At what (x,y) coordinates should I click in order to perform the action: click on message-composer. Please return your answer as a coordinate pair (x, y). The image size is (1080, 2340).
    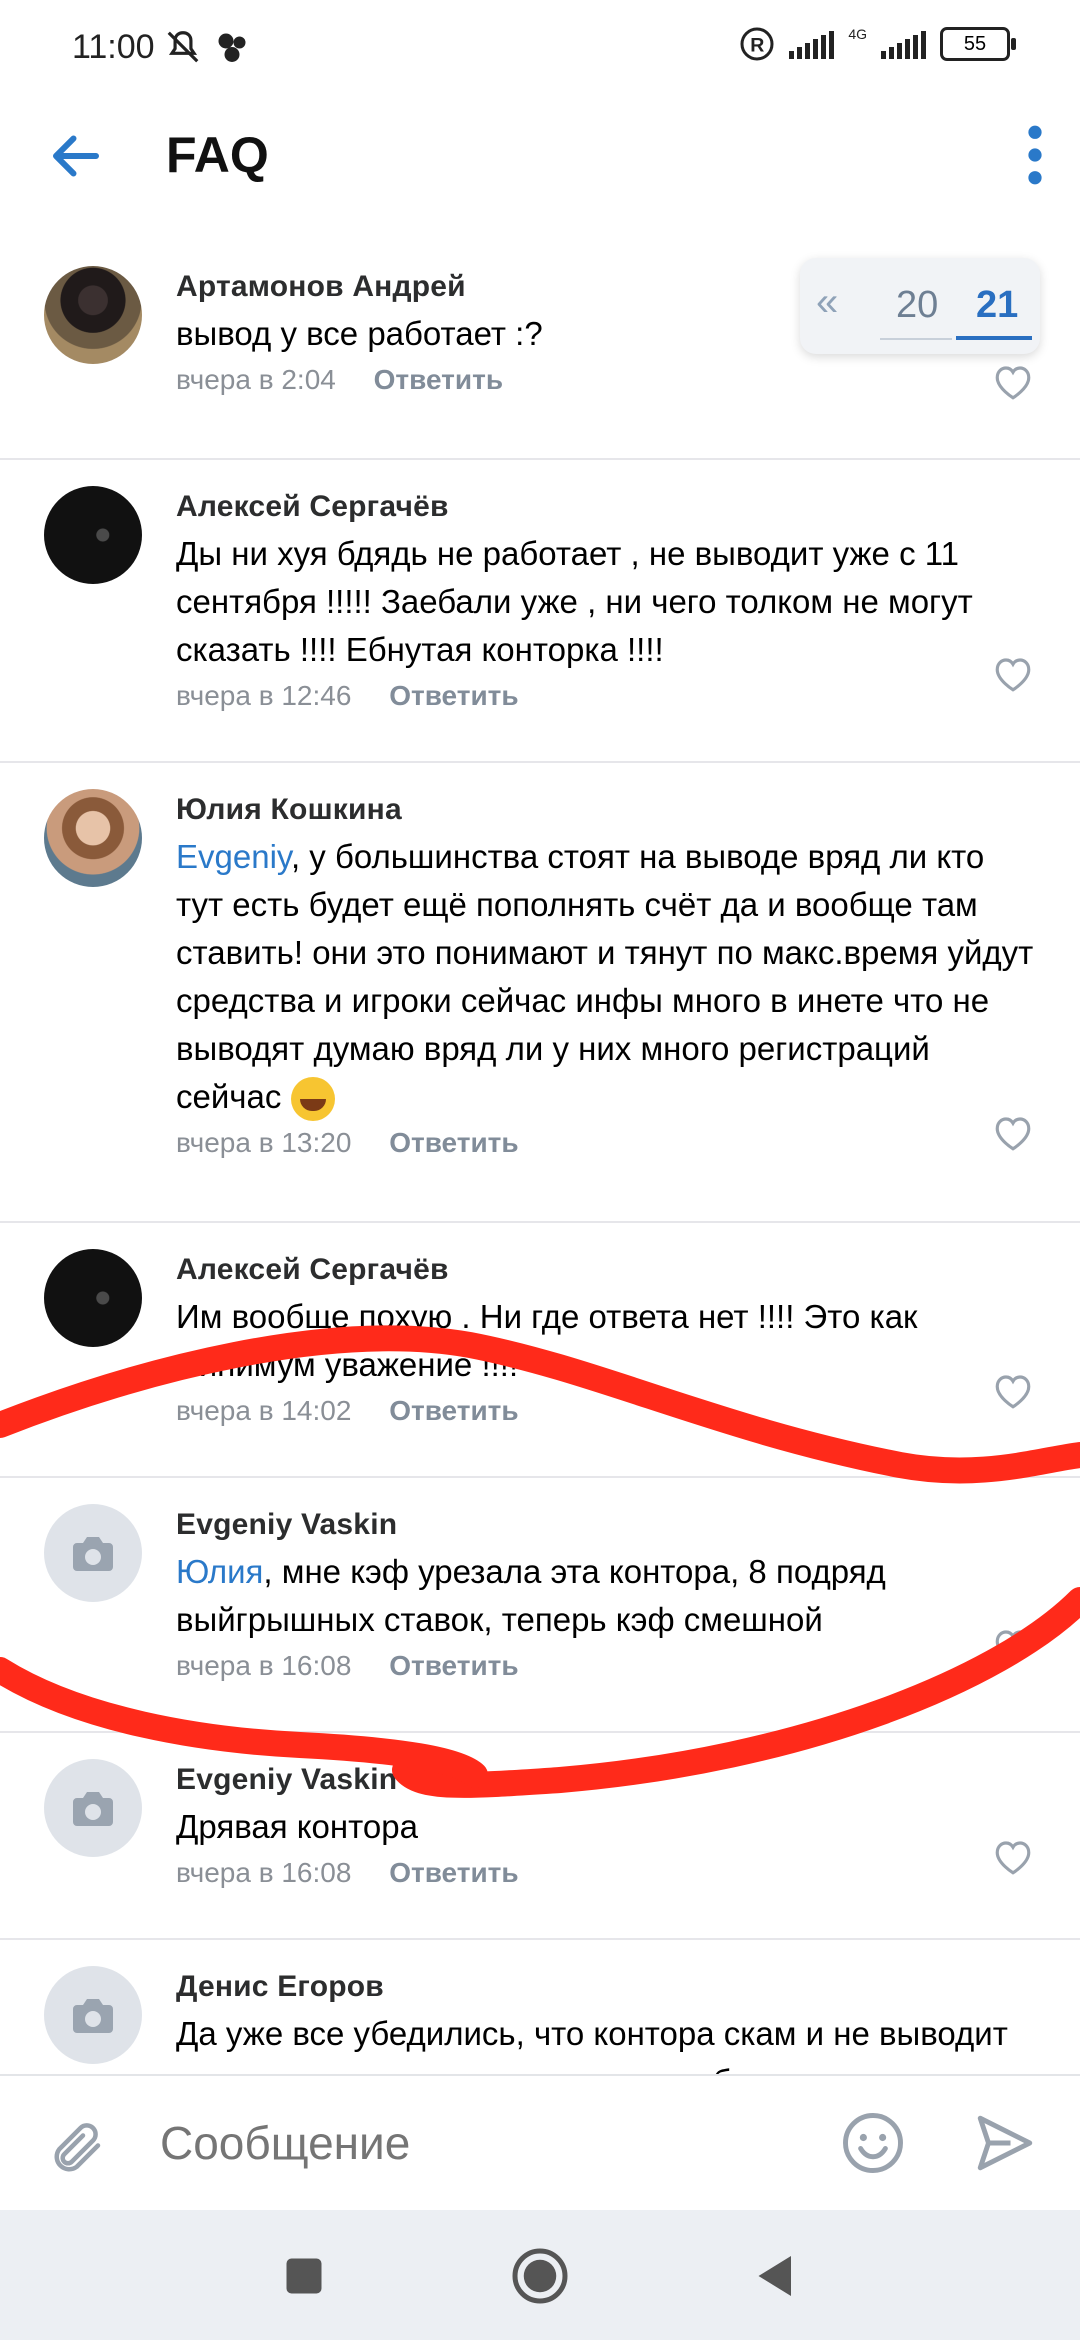
    Looking at the image, I should click on (540, 2140).